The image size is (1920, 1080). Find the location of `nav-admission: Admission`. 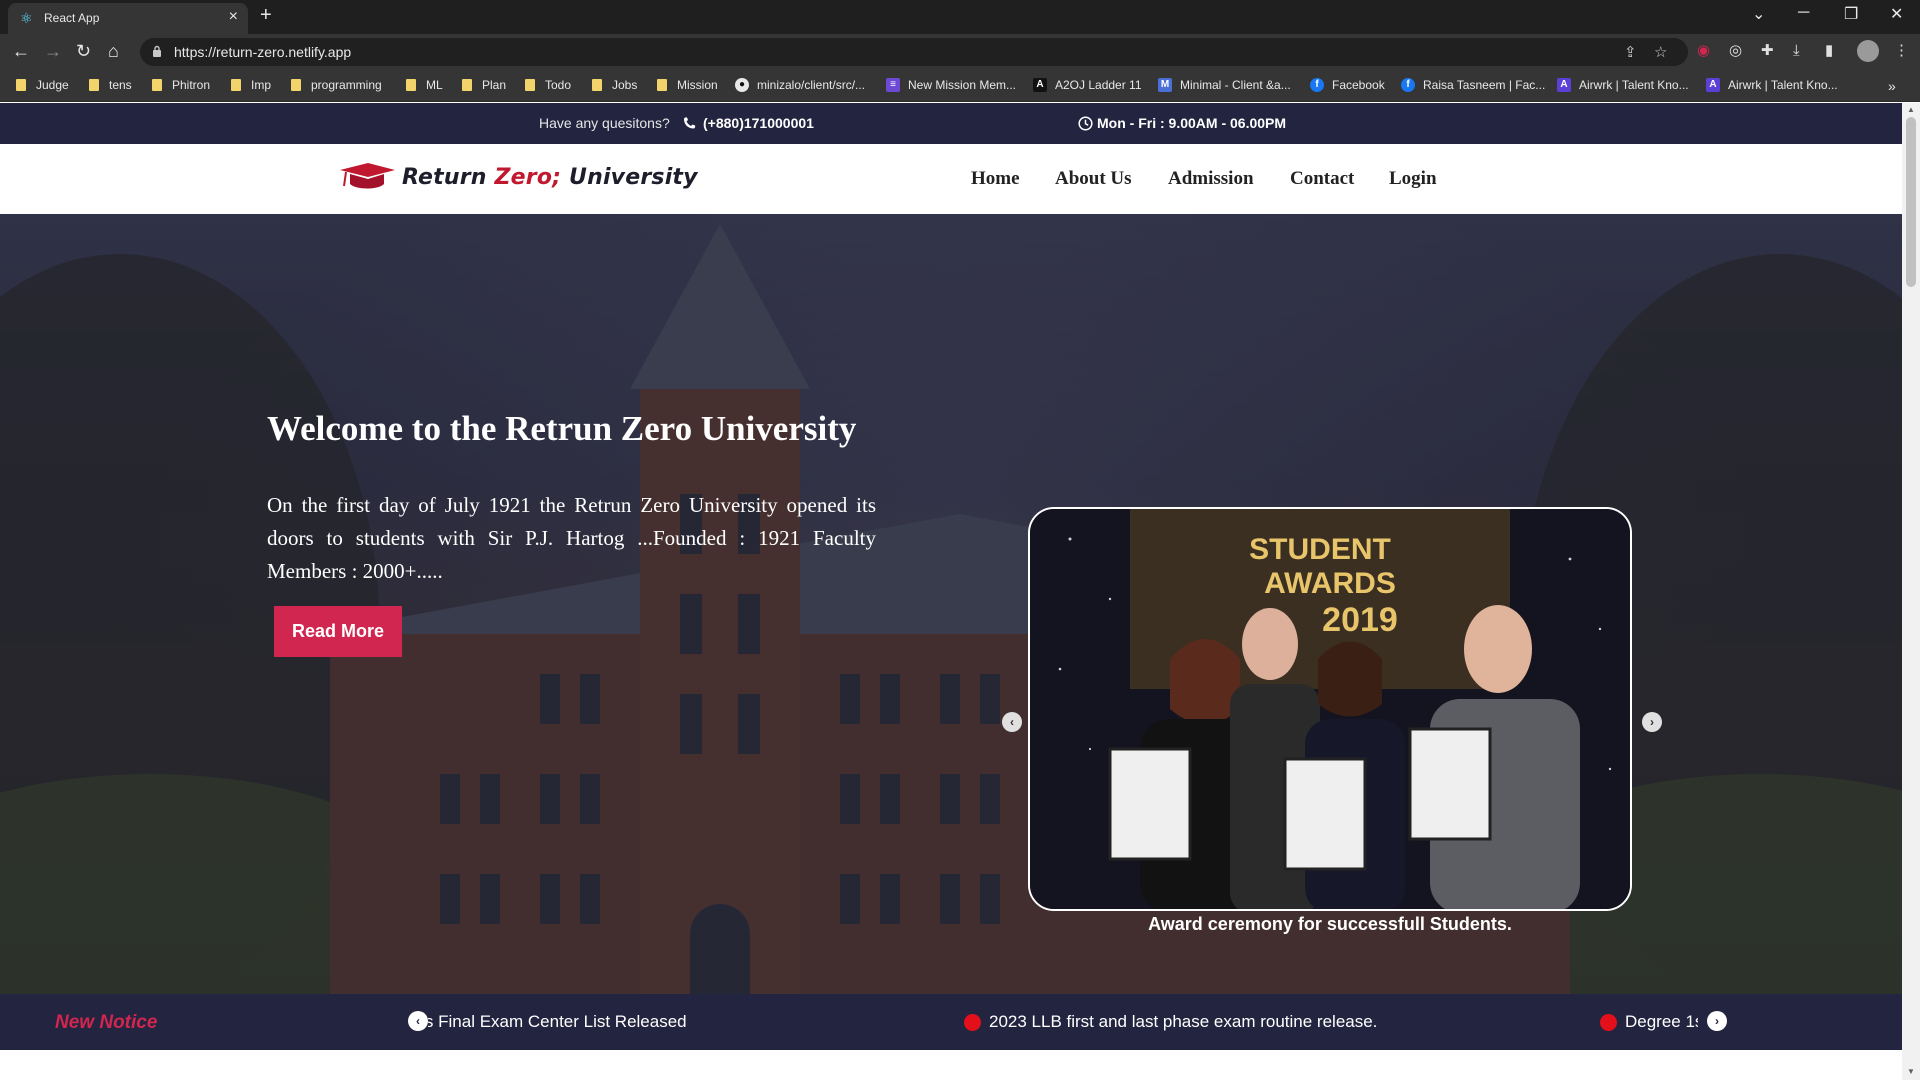

nav-admission: Admission is located at coordinates (1211, 179).